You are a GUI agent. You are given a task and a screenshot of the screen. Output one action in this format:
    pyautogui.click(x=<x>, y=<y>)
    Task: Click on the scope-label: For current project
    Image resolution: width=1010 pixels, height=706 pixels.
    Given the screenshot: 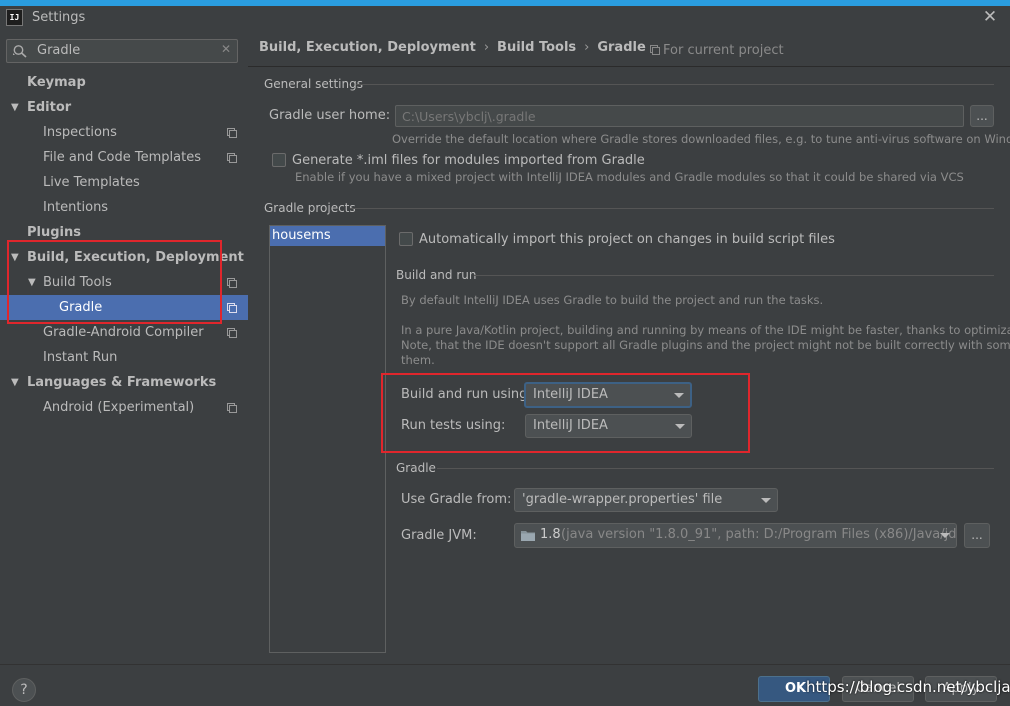 What is the action you would take?
    pyautogui.click(x=717, y=50)
    